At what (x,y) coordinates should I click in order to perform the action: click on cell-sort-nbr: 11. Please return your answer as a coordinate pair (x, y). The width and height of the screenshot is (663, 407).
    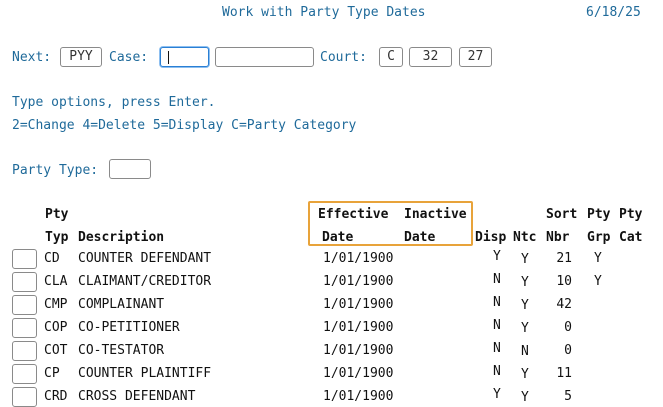
    Looking at the image, I should click on (564, 373).